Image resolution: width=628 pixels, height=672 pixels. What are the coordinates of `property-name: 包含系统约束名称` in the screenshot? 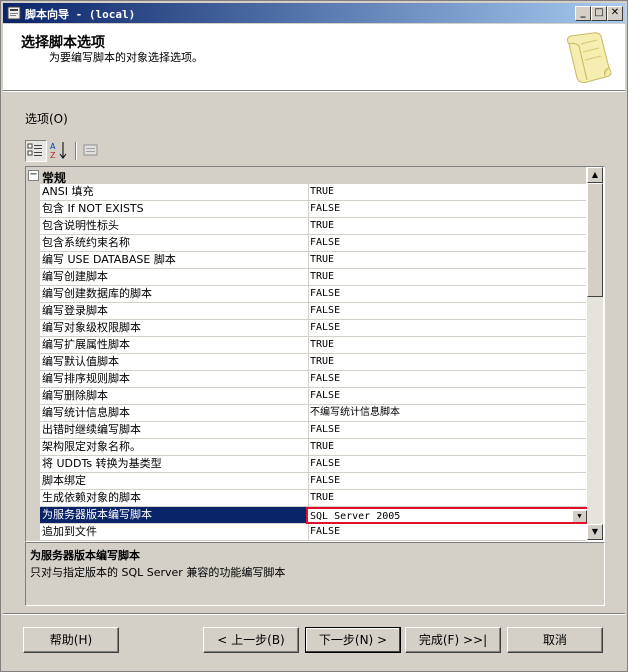 It's located at (174, 243).